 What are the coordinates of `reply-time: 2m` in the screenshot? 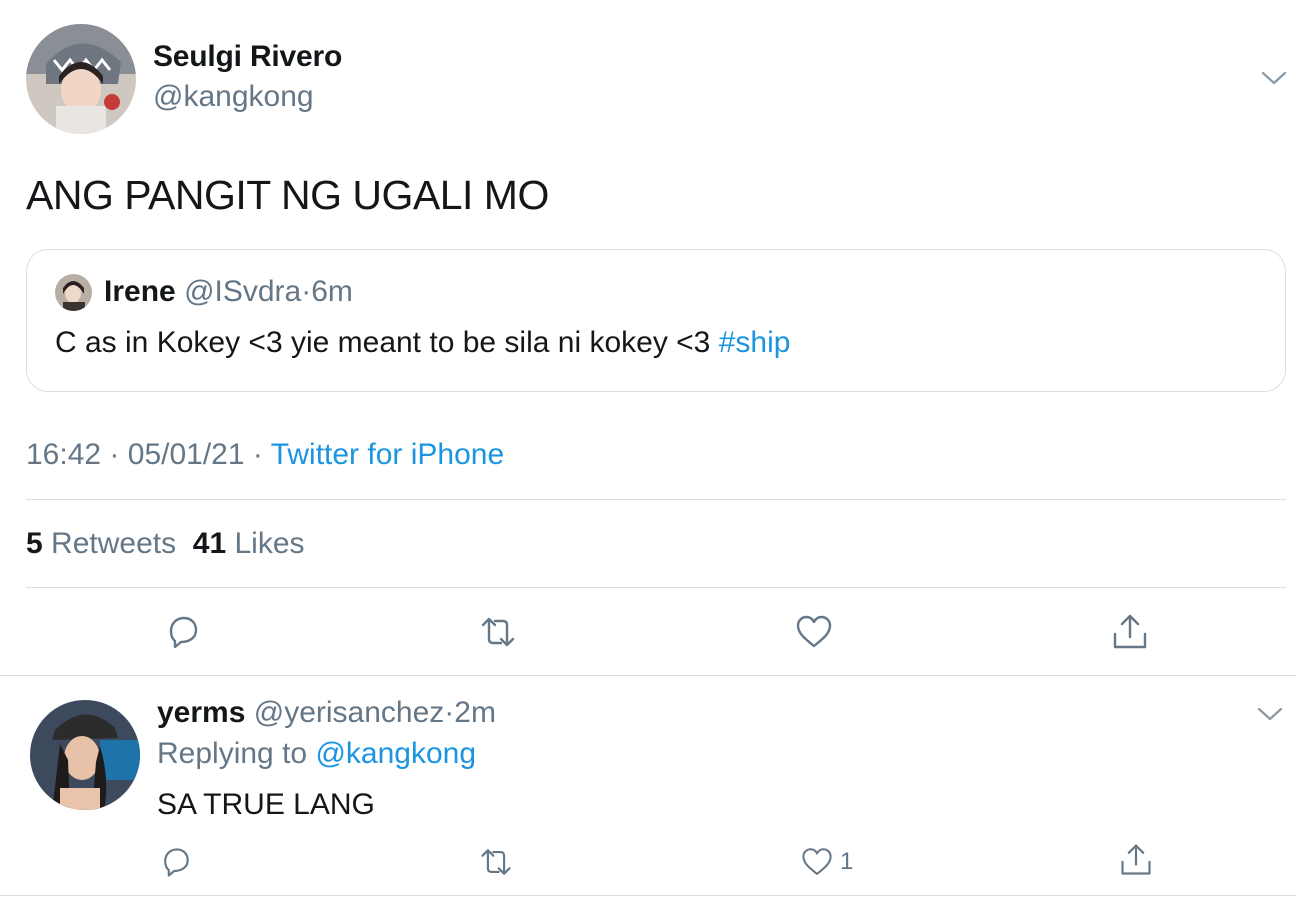 It's located at (475, 712).